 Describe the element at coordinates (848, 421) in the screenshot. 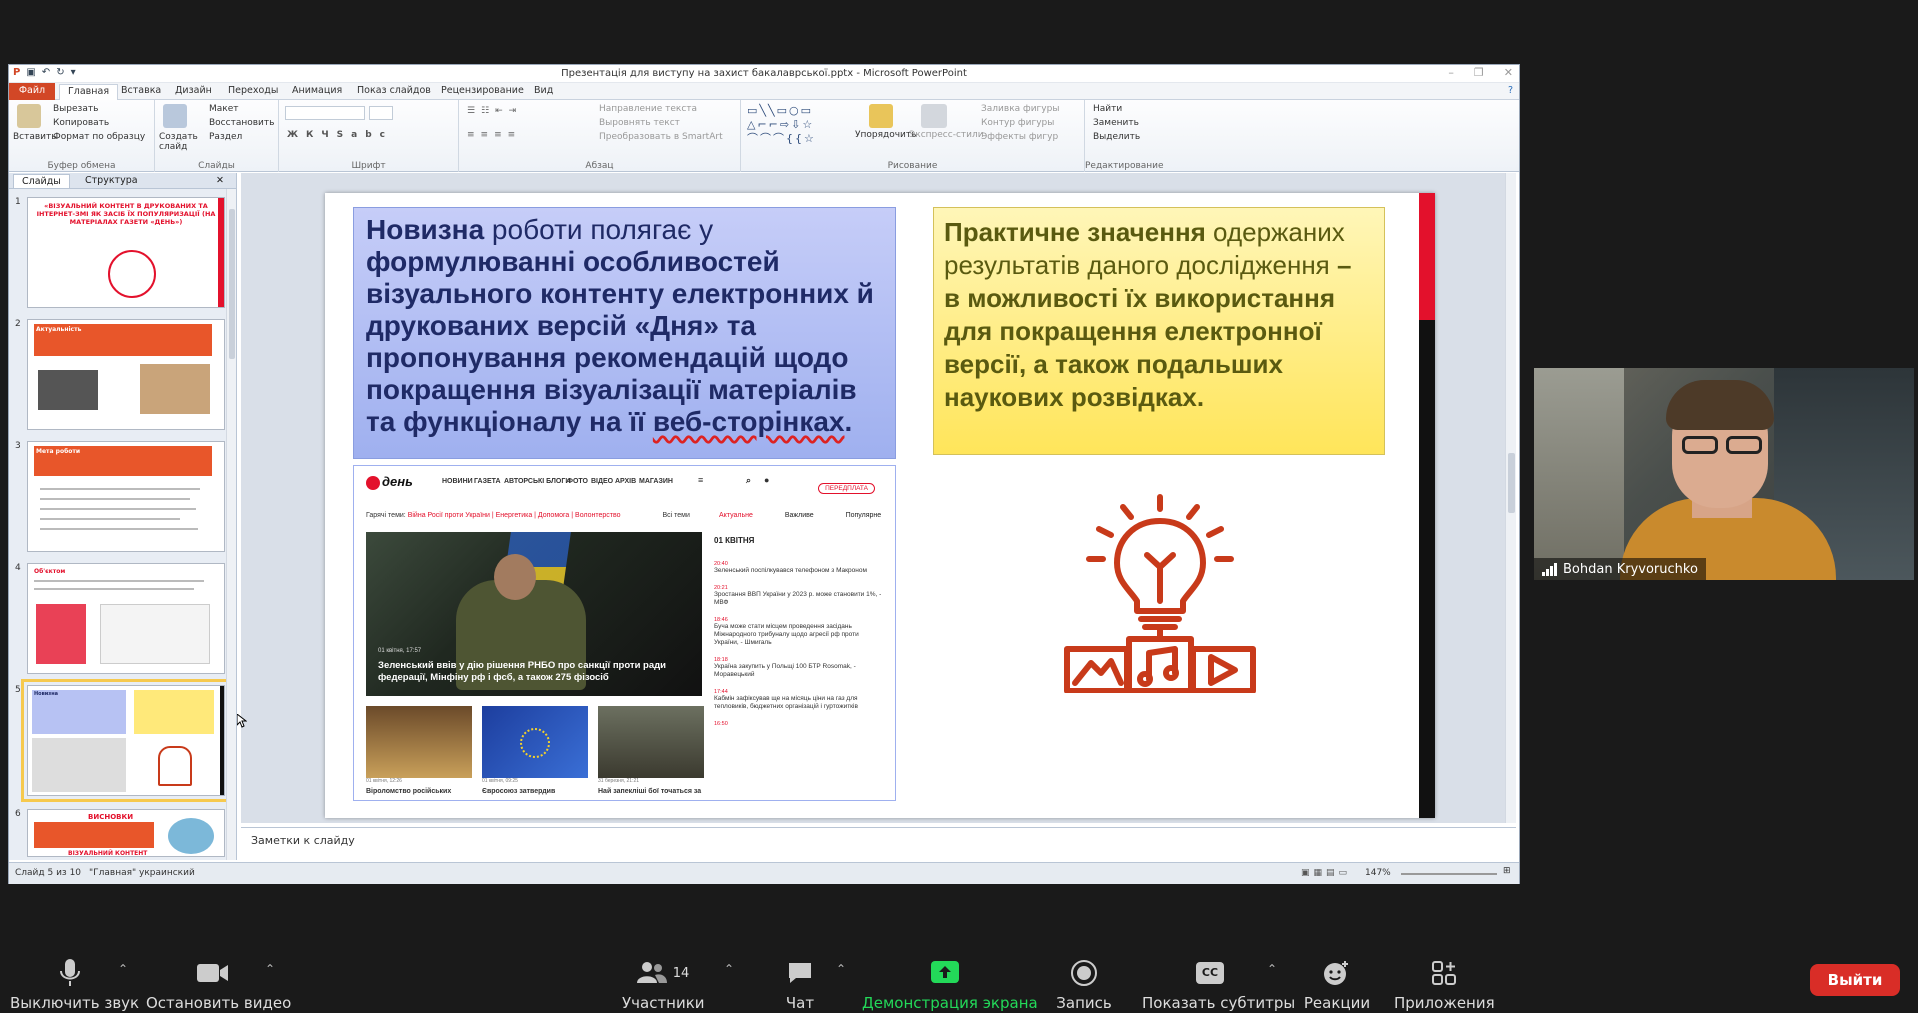

I see `novelty-end: .` at that location.